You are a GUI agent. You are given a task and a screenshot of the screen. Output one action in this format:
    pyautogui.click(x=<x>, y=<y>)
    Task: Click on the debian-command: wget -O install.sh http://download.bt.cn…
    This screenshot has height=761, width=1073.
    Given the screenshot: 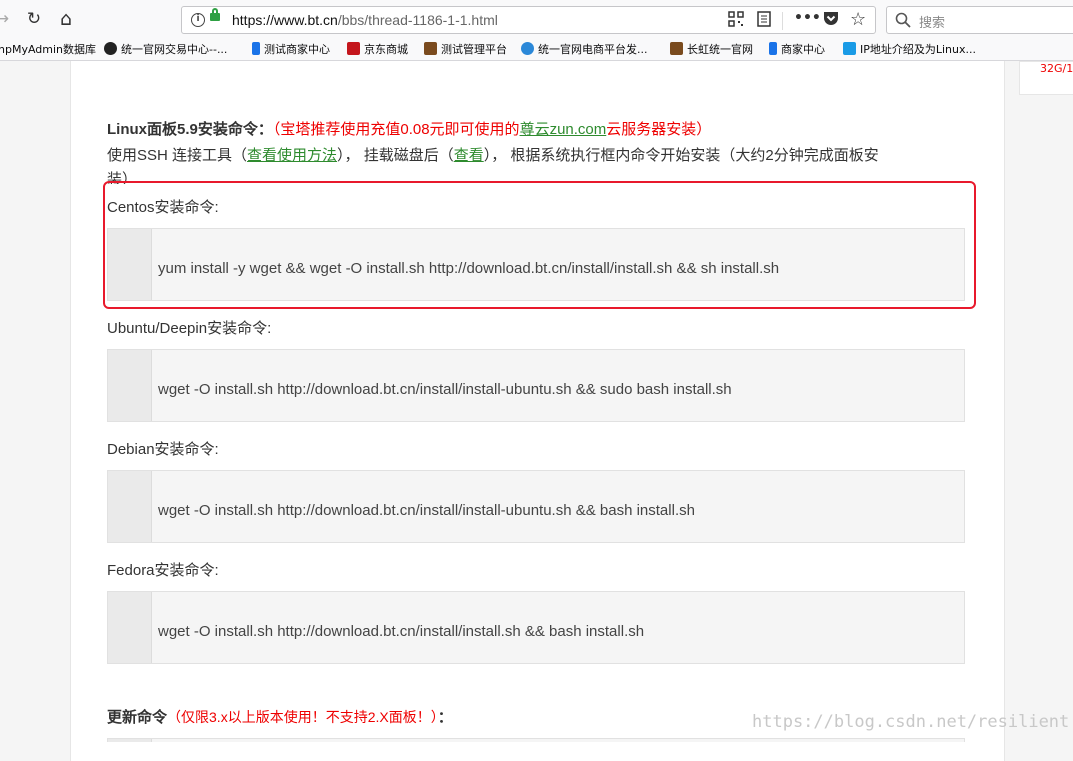 What is the action you would take?
    pyautogui.click(x=426, y=510)
    